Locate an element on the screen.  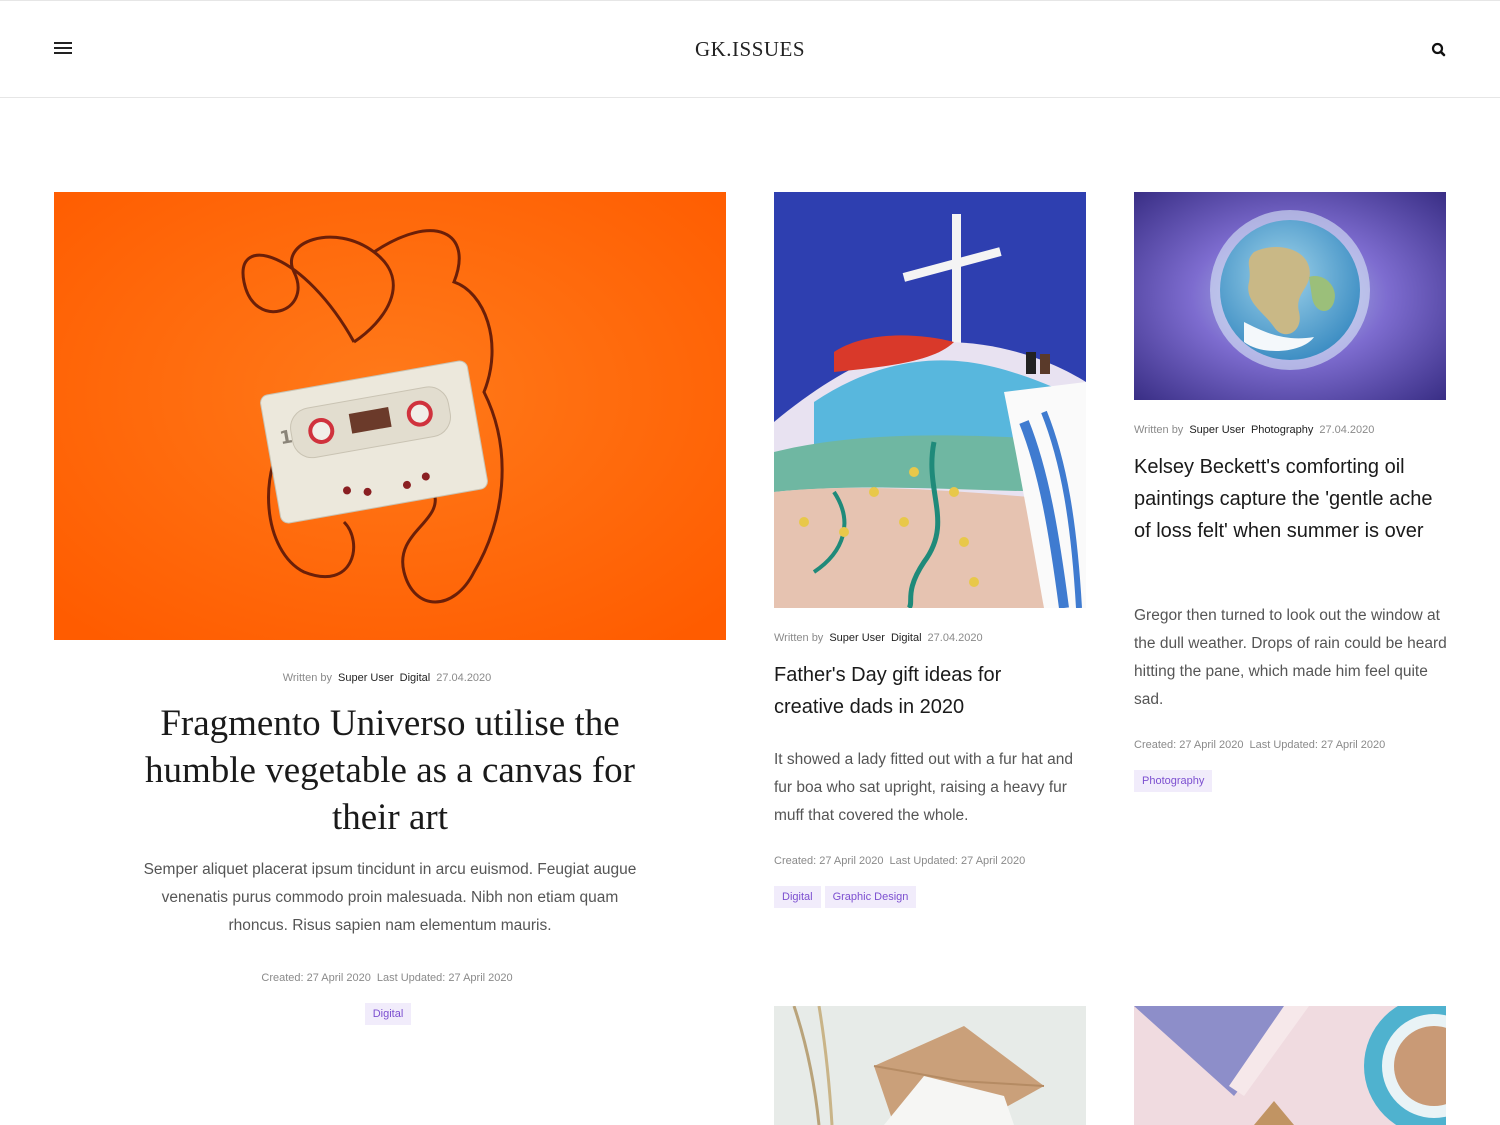
site-logo: GK.ISSUES is located at coordinates (750, 49).